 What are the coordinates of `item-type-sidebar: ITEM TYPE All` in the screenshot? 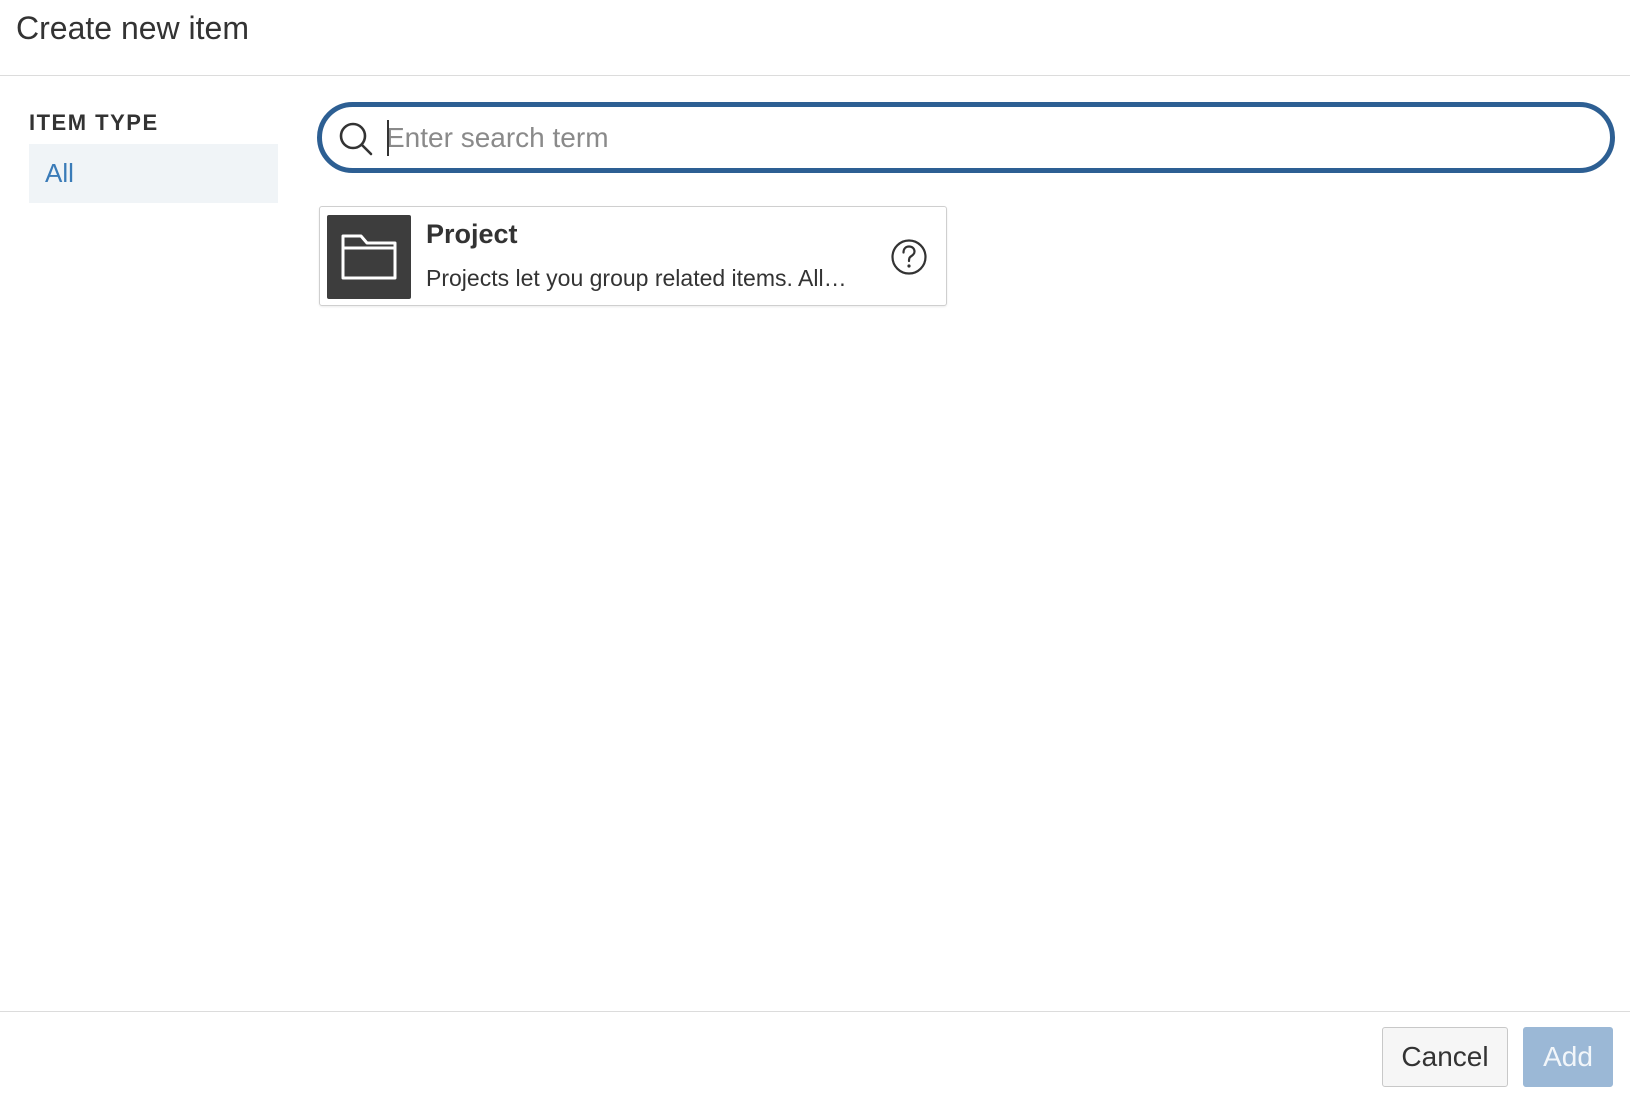 It's located at (153, 155).